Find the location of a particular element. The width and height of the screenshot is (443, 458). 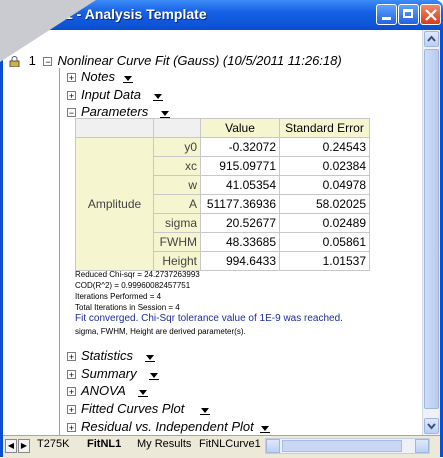

vertical-scrollbar is located at coordinates (431, 232).